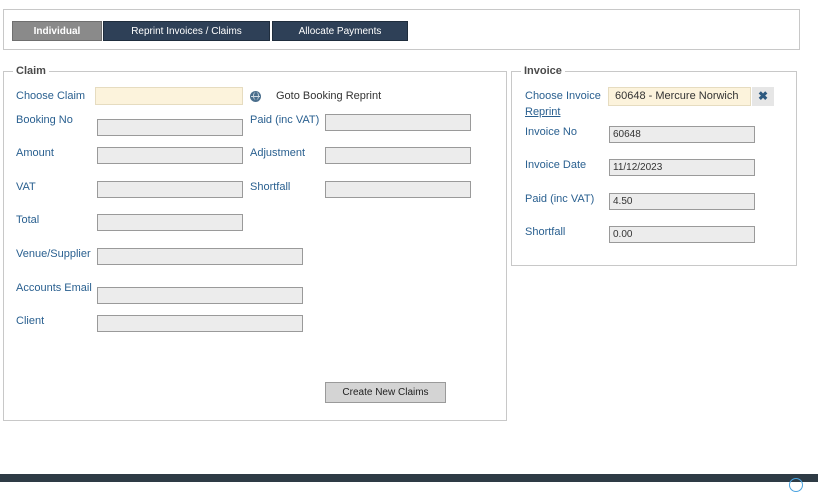  What do you see at coordinates (170, 127) in the screenshot?
I see `booking-no-field` at bounding box center [170, 127].